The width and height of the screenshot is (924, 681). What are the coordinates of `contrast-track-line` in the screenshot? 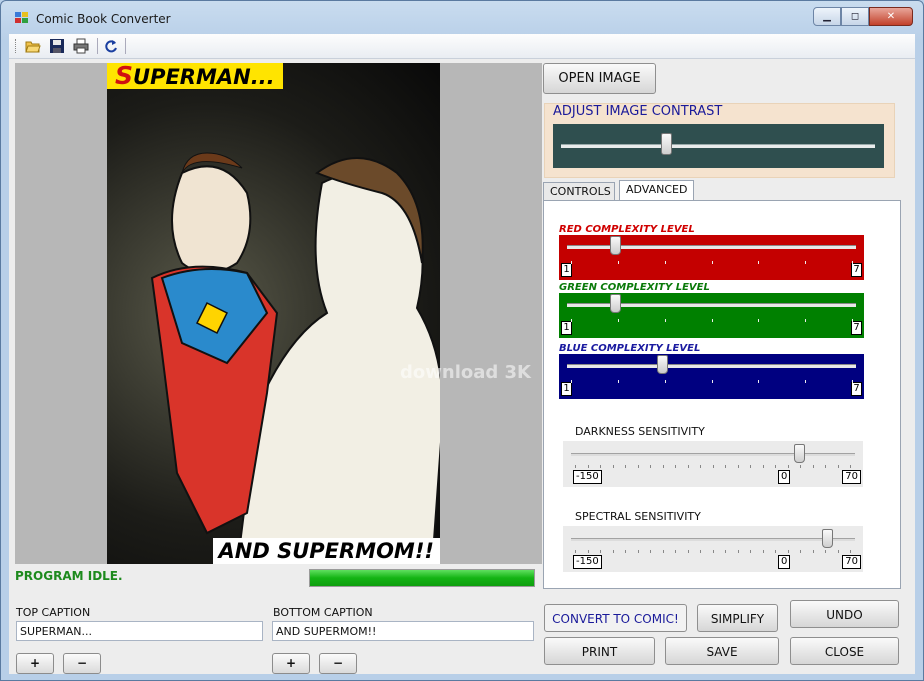 It's located at (718, 146).